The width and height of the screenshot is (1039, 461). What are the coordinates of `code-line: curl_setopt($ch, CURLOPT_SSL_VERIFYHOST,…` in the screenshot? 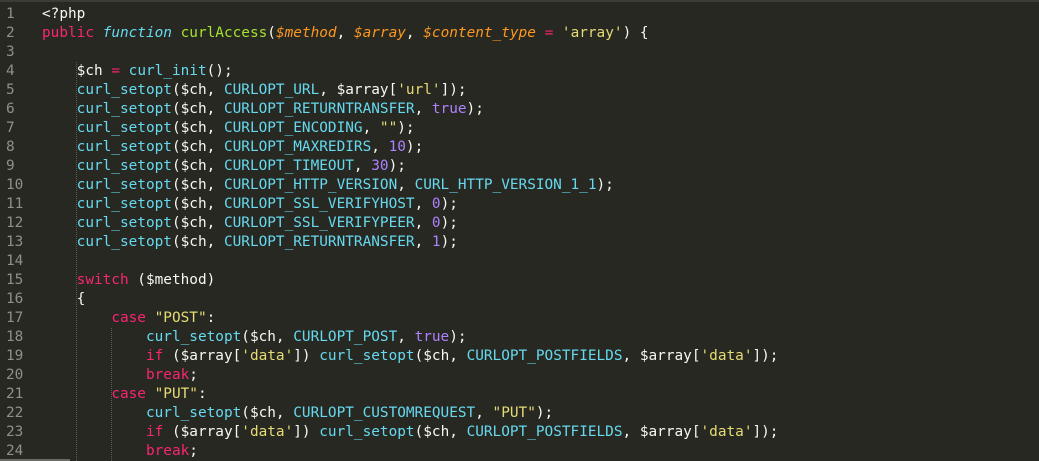 It's located at (540, 204).